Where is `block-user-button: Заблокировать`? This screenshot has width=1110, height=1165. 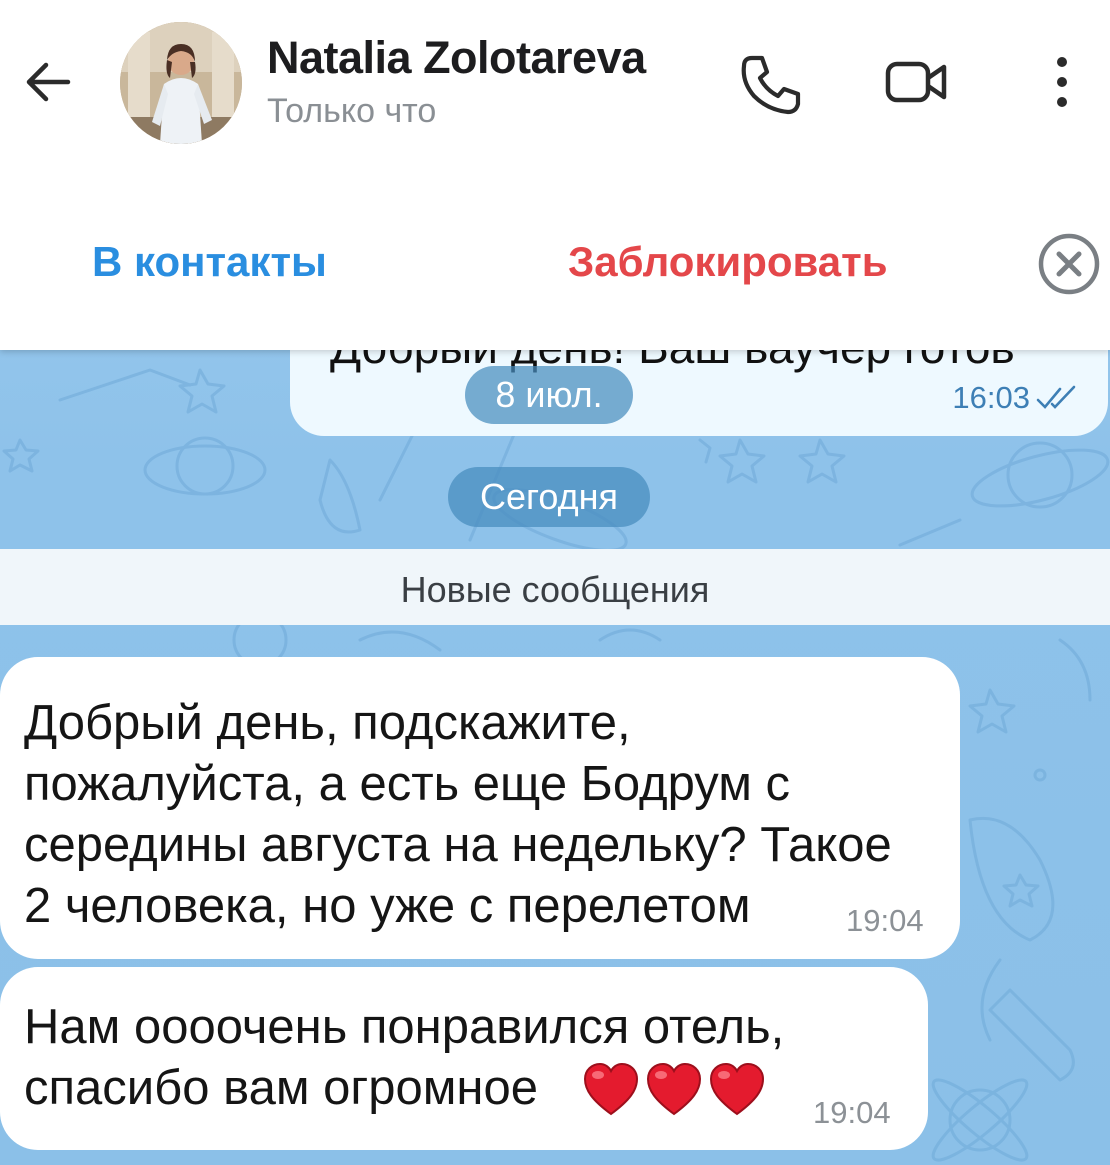
block-user-button: Заблокировать is located at coordinates (728, 262).